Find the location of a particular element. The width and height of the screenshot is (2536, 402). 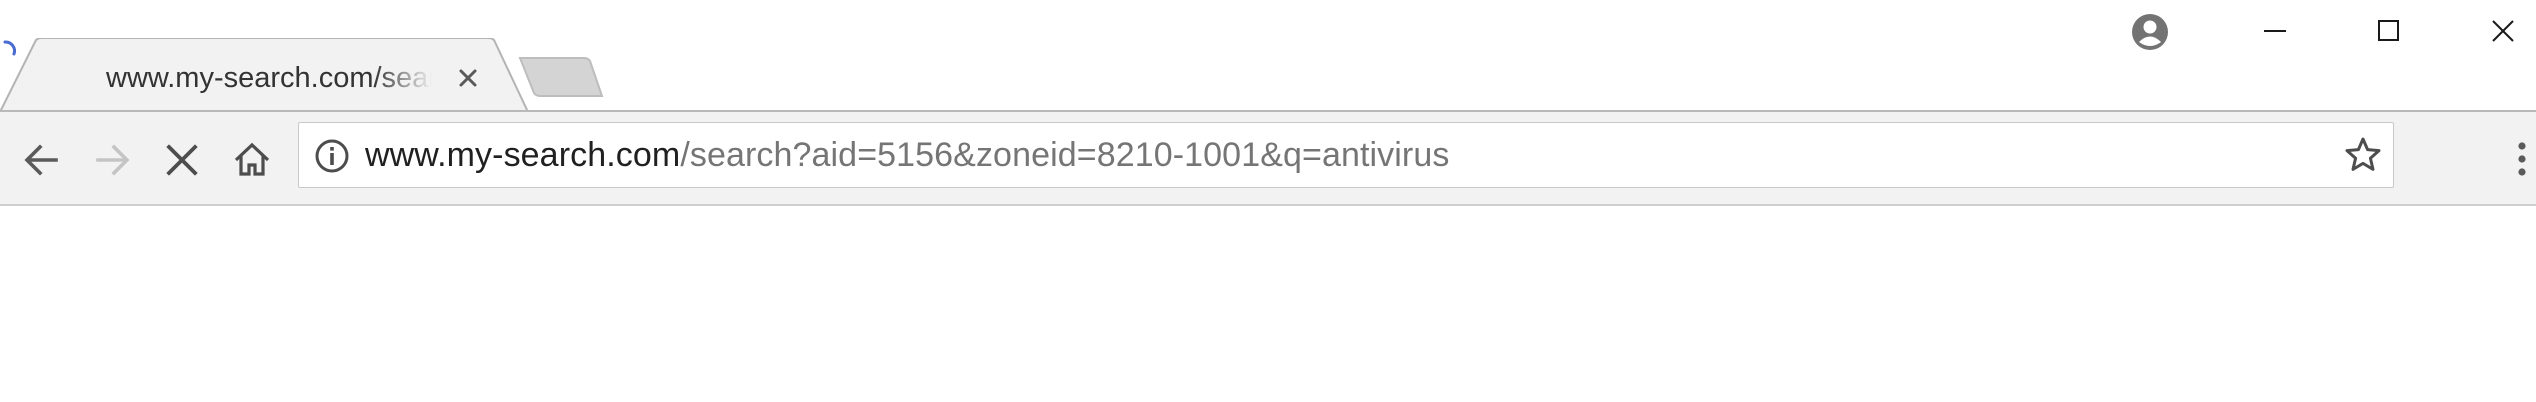

url-host: www.my-search.com is located at coordinates (523, 155).